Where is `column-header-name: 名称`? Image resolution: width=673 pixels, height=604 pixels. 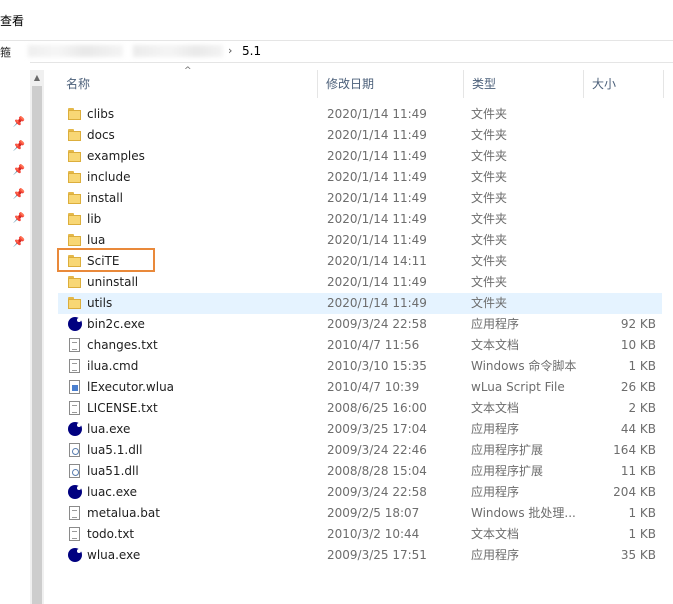 column-header-name: 名称 is located at coordinates (188, 84).